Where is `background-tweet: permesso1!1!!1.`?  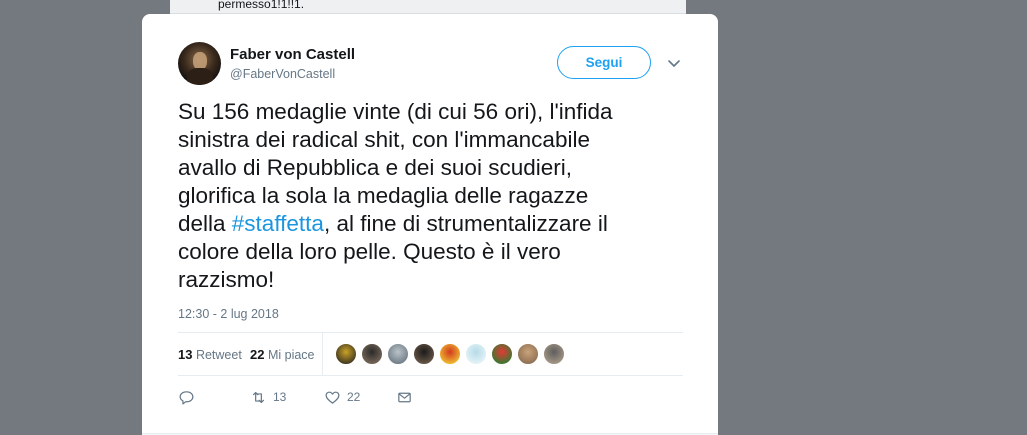
background-tweet: permesso1!1!!1. is located at coordinates (428, 7).